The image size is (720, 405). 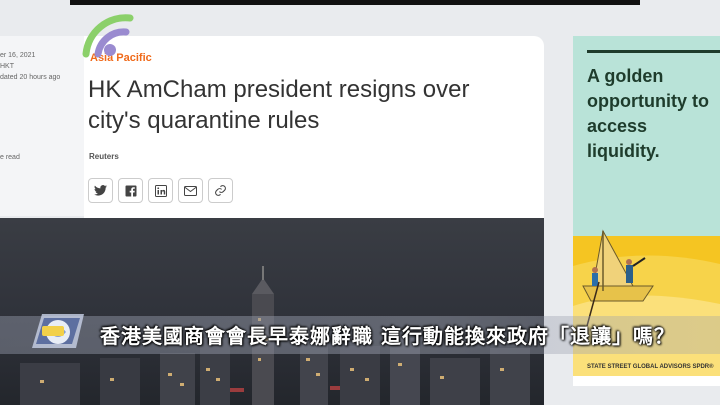 I want to click on top-black-bar, so click(x=355, y=2).